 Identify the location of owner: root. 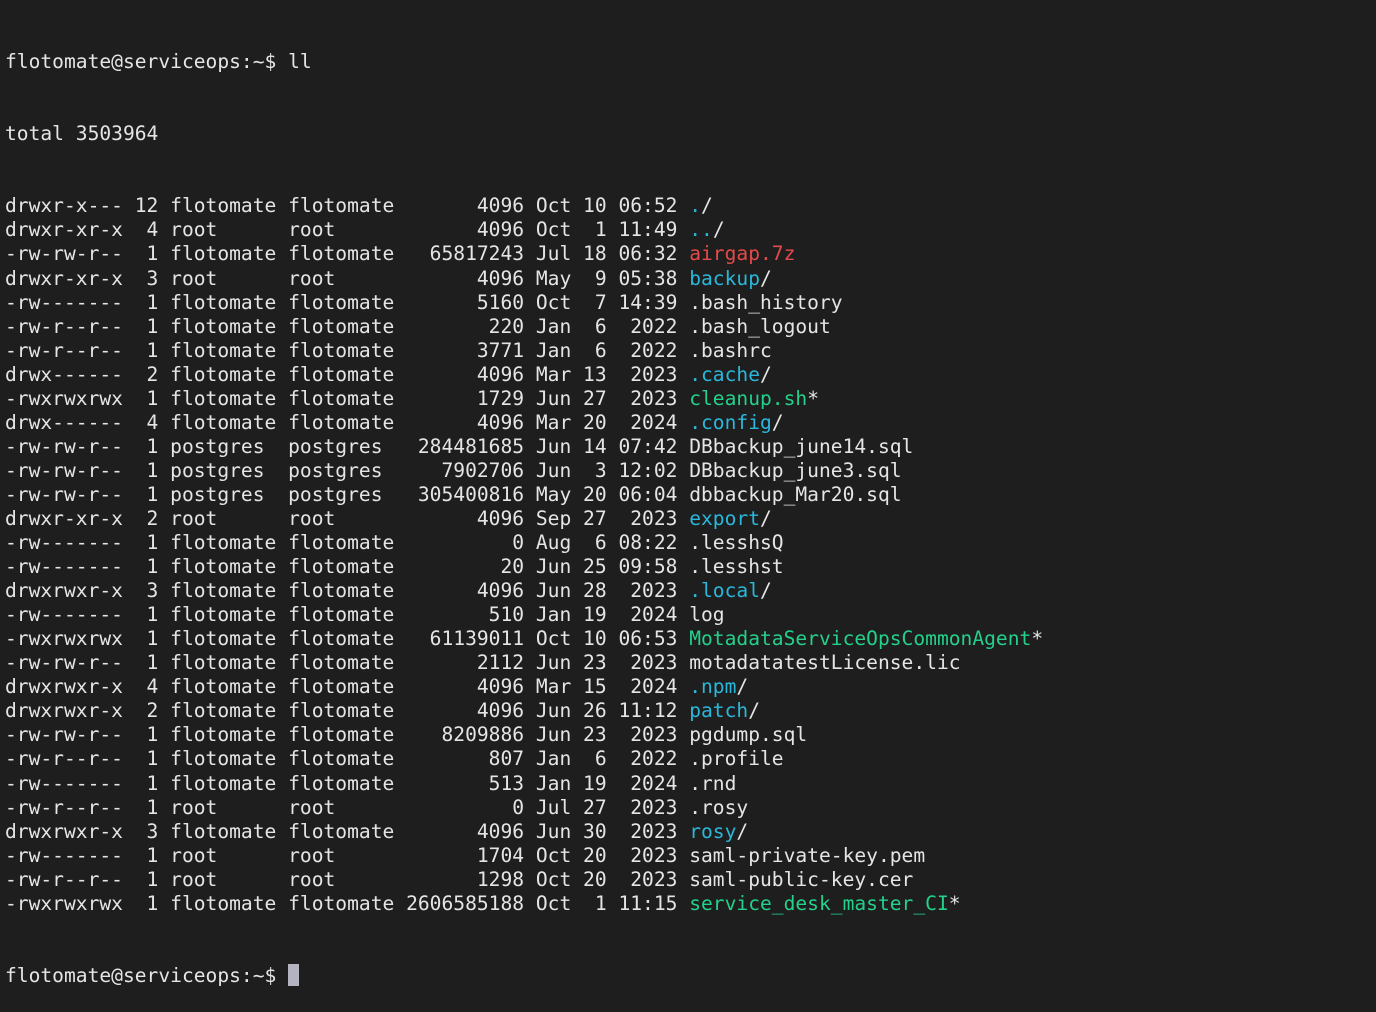
(229, 879).